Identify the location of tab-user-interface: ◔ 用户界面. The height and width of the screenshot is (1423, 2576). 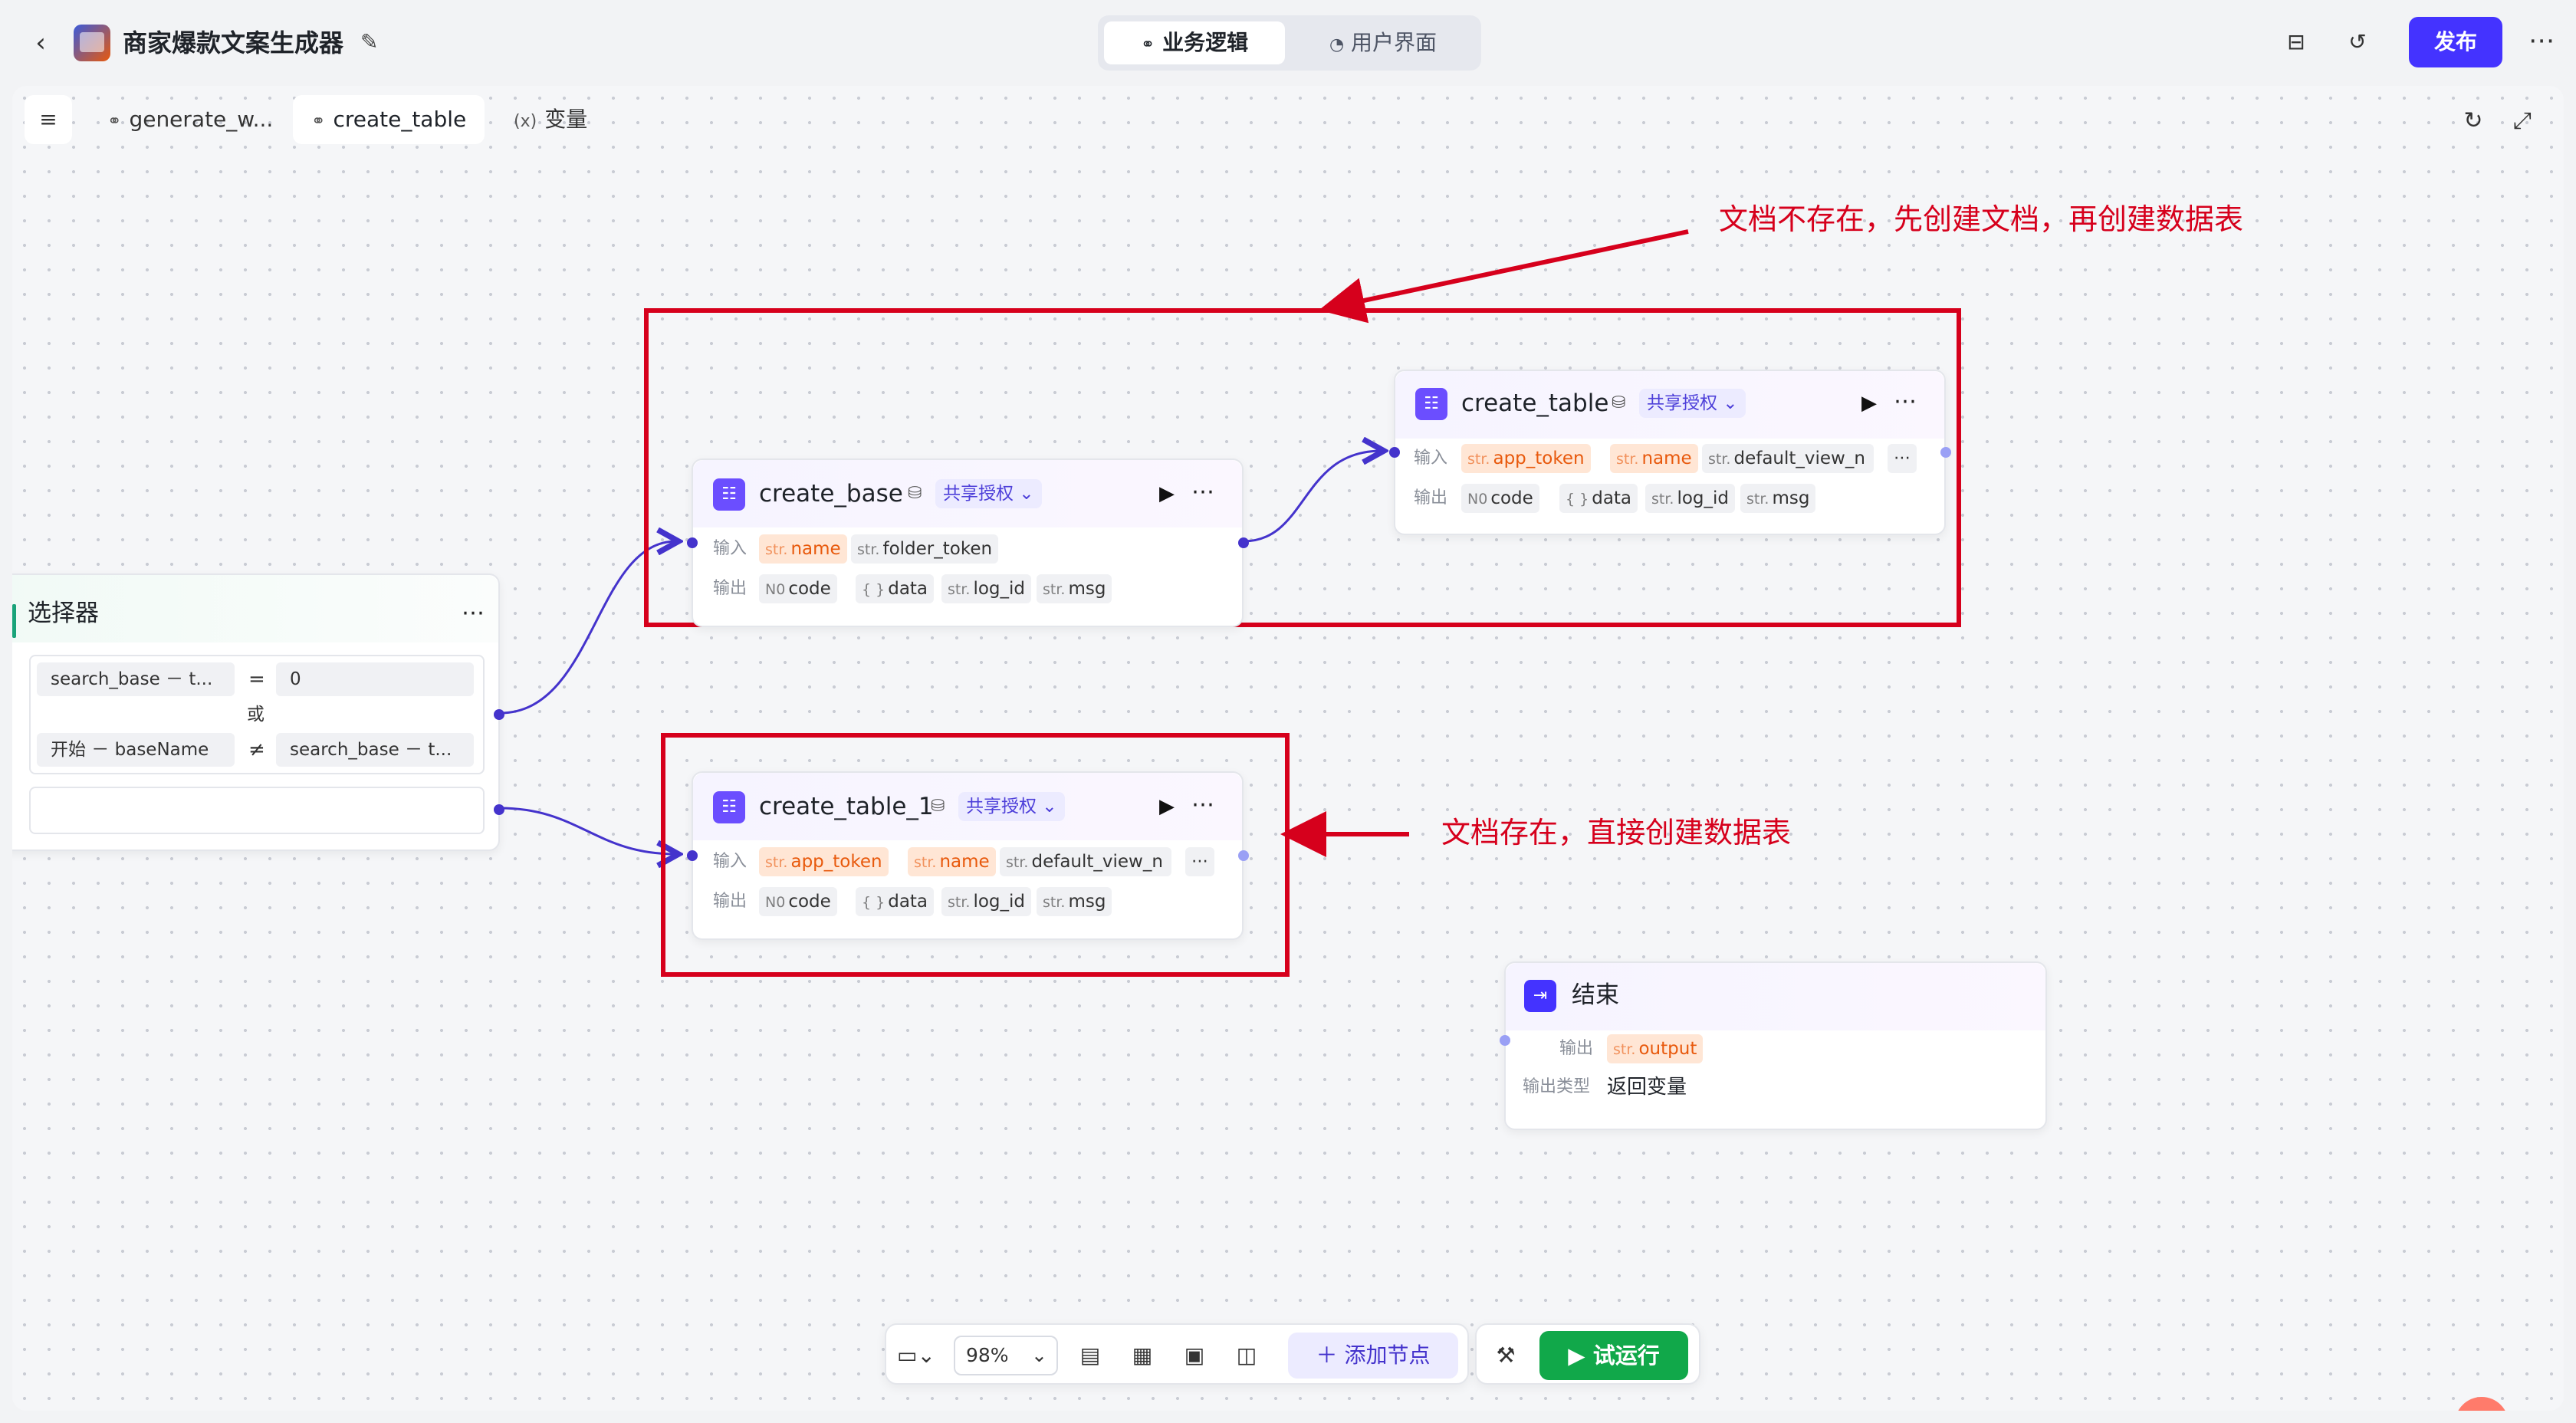
(1383, 42).